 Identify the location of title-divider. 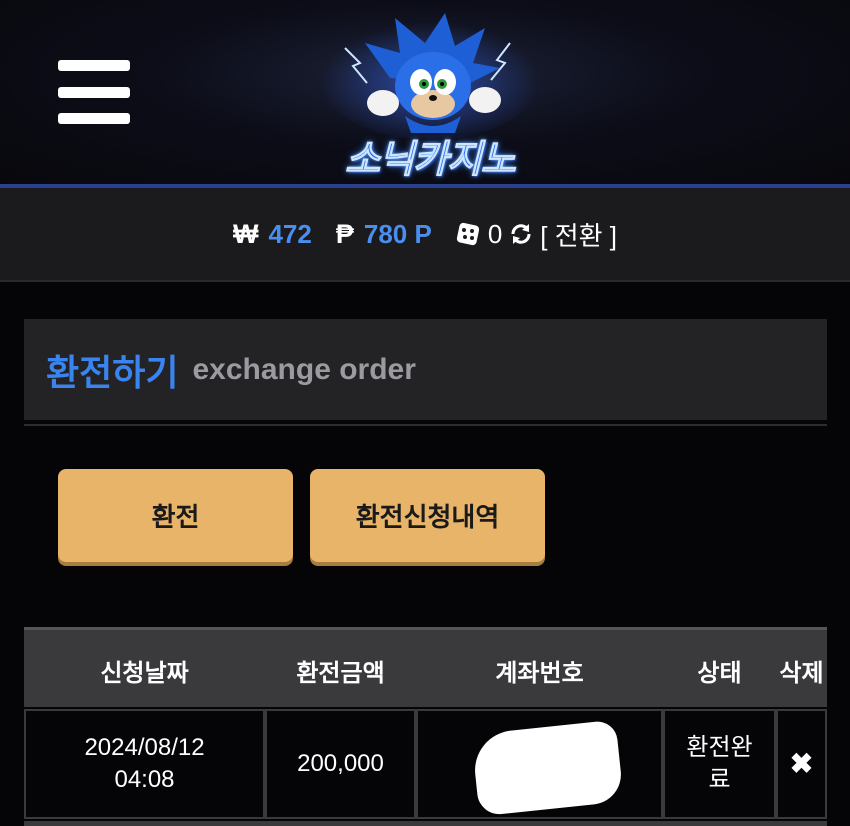
(425, 425).